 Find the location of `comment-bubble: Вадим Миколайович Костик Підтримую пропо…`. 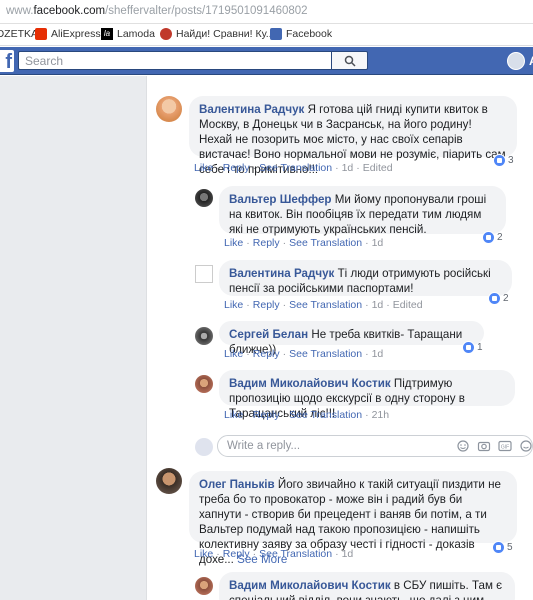

comment-bubble: Вадим Миколайович Костик Підтримую пропо… is located at coordinates (367, 395).